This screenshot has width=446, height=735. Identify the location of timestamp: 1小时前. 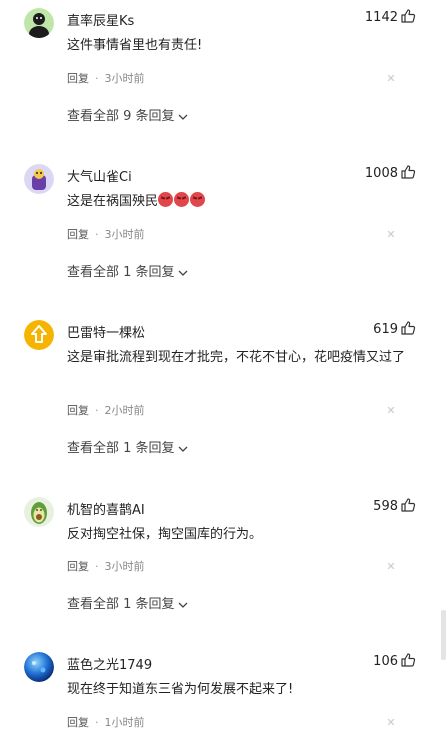
(124, 722).